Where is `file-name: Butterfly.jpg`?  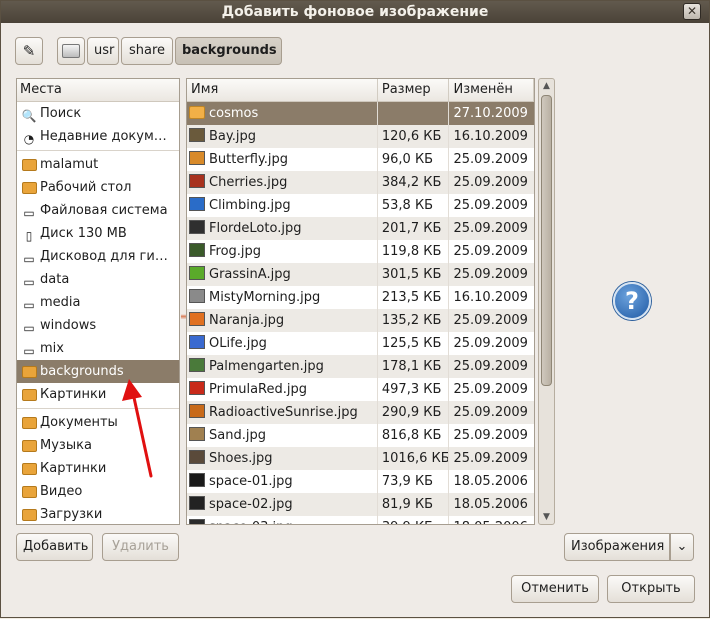
file-name: Butterfly.jpg is located at coordinates (248, 159).